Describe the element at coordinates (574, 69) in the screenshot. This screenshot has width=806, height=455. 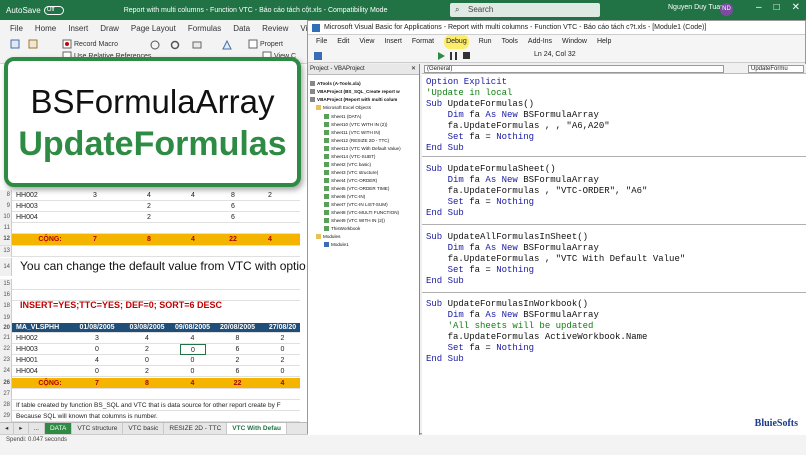
I see `object-dropdown: (General)` at that location.